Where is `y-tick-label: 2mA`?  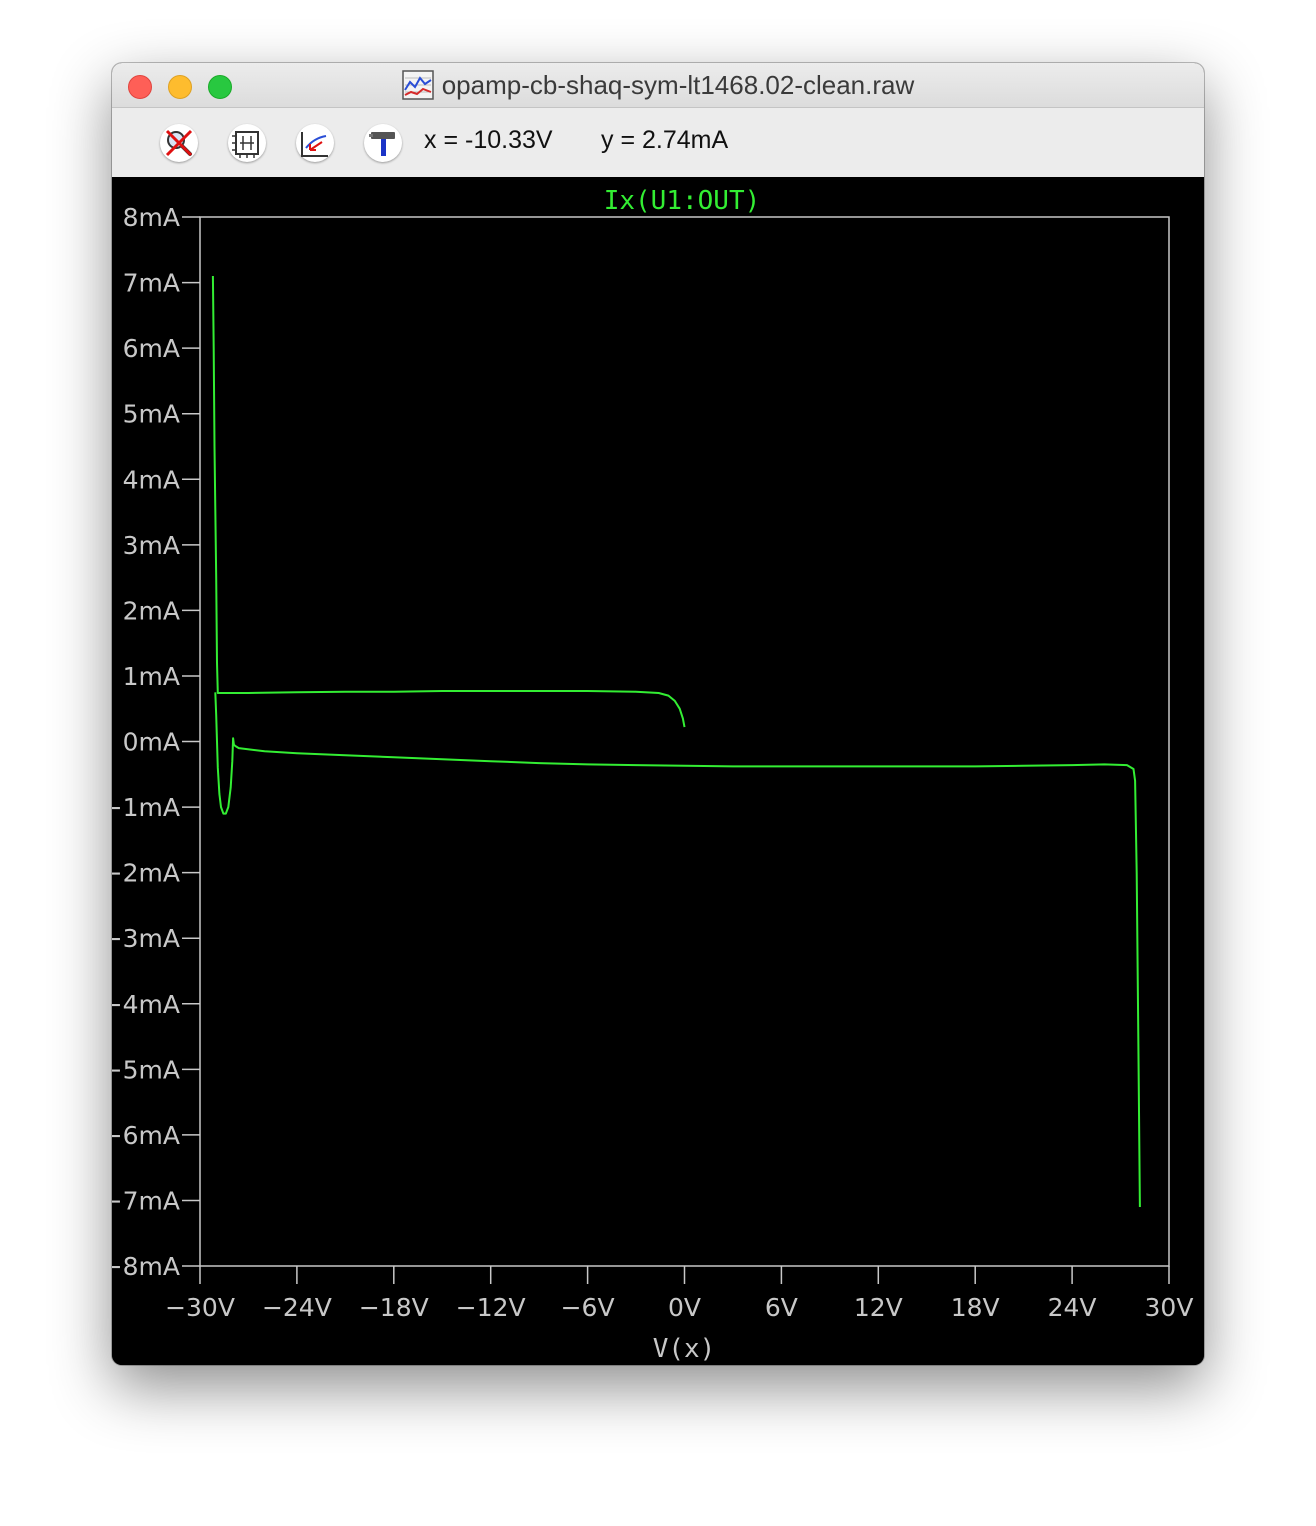
y-tick-label: 2mA is located at coordinates (151, 610).